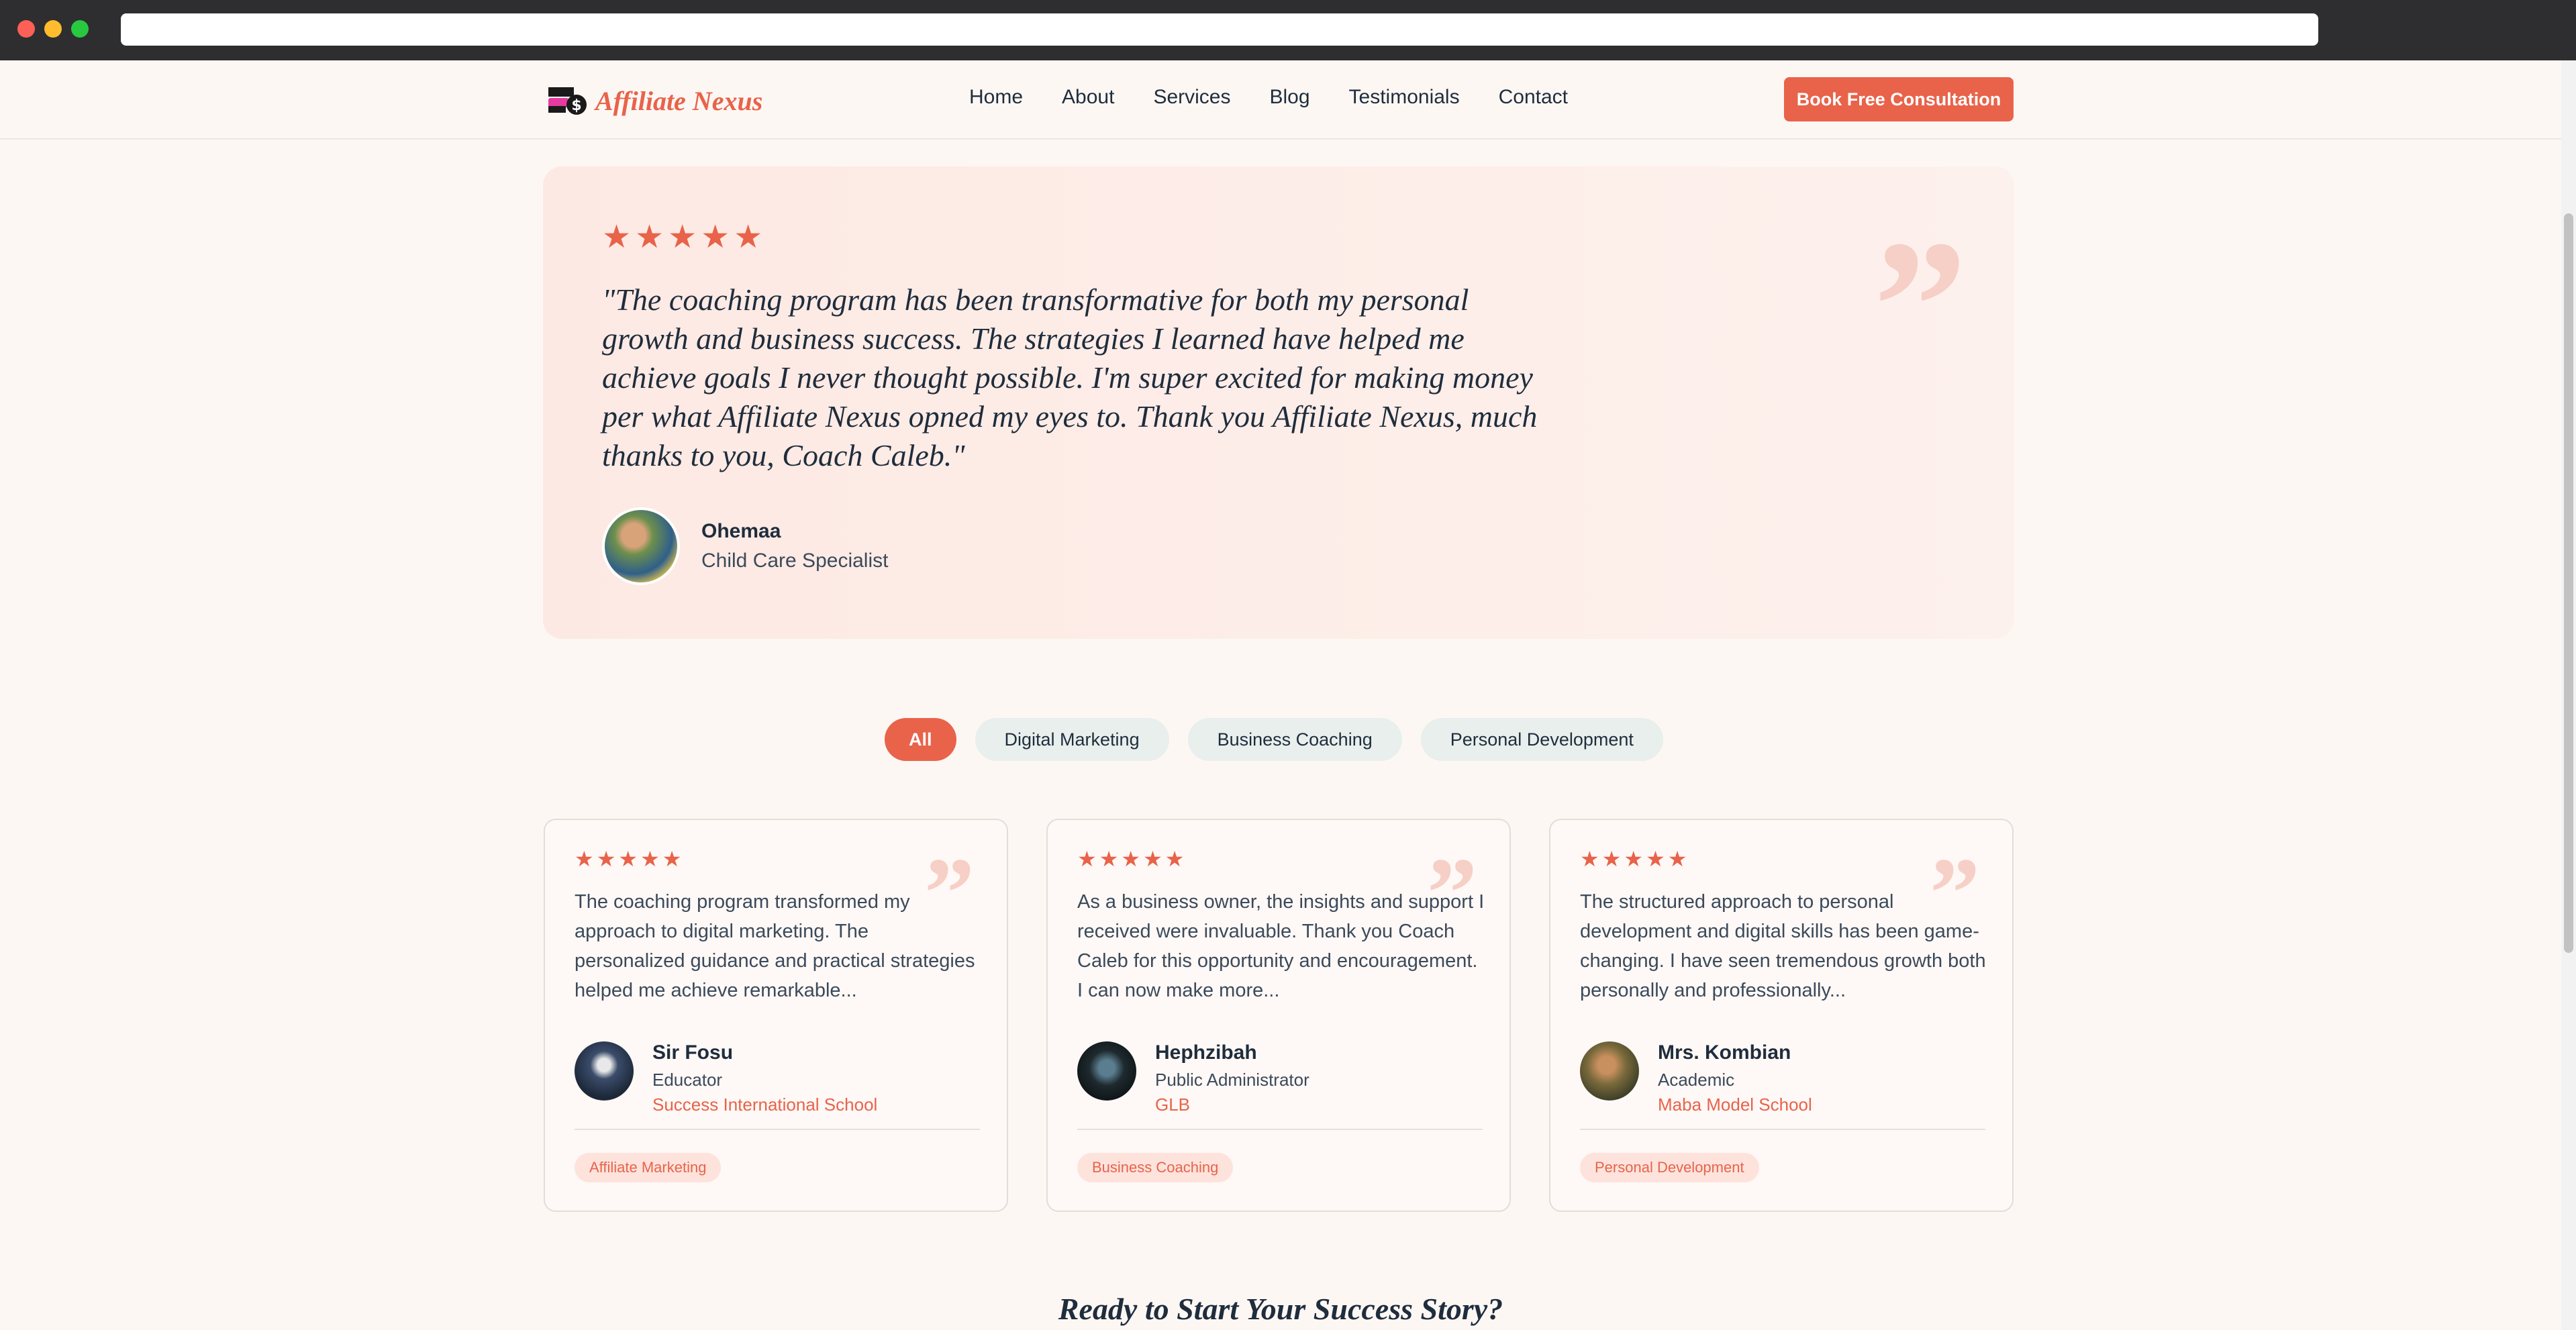  What do you see at coordinates (648, 1167) in the screenshot?
I see `category-tag: Affiliate Marketing` at bounding box center [648, 1167].